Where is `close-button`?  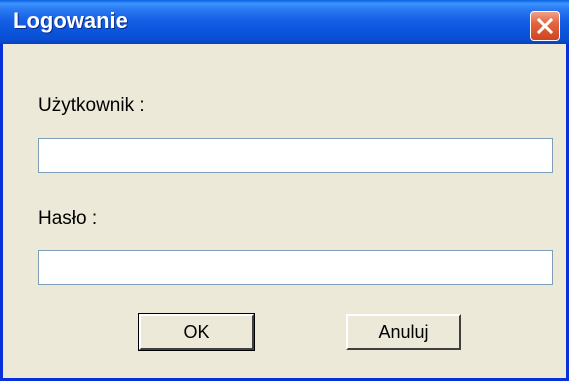
close-button is located at coordinates (545, 26).